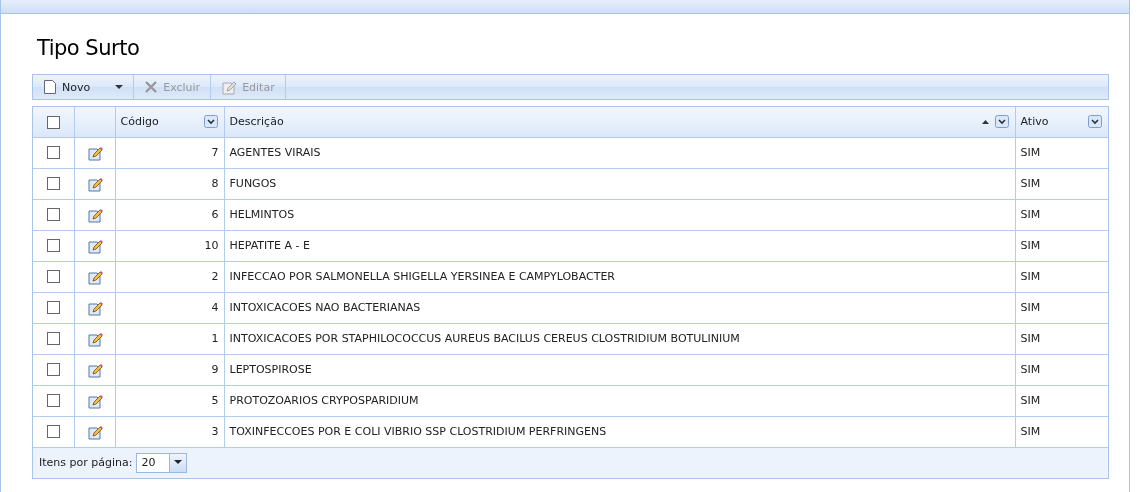 Image resolution: width=1141 pixels, height=492 pixels. Describe the element at coordinates (151, 87) in the screenshot. I see `close-icon` at that location.